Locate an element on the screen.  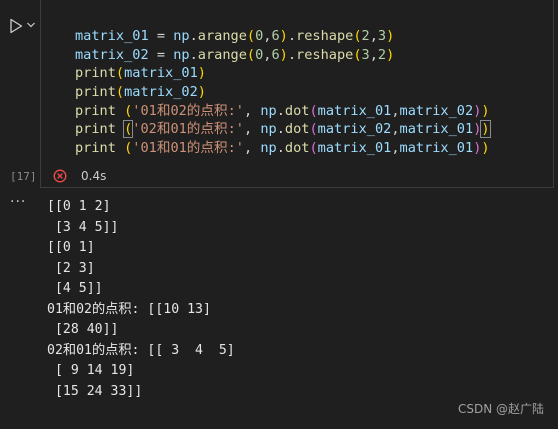
watermark: CSDN @赵广陆 is located at coordinates (500, 409).